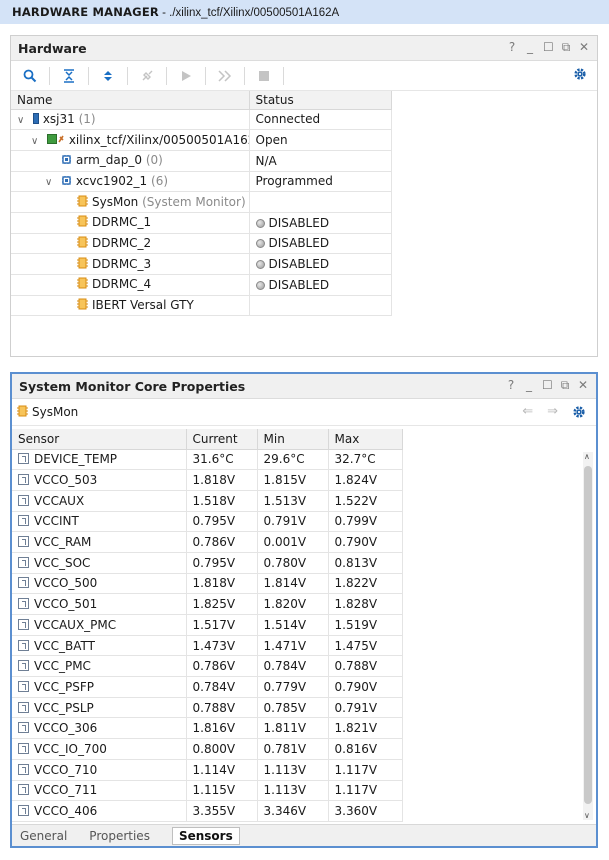 The height and width of the screenshot is (860, 609). I want to click on column-header-min: Min, so click(293, 439).